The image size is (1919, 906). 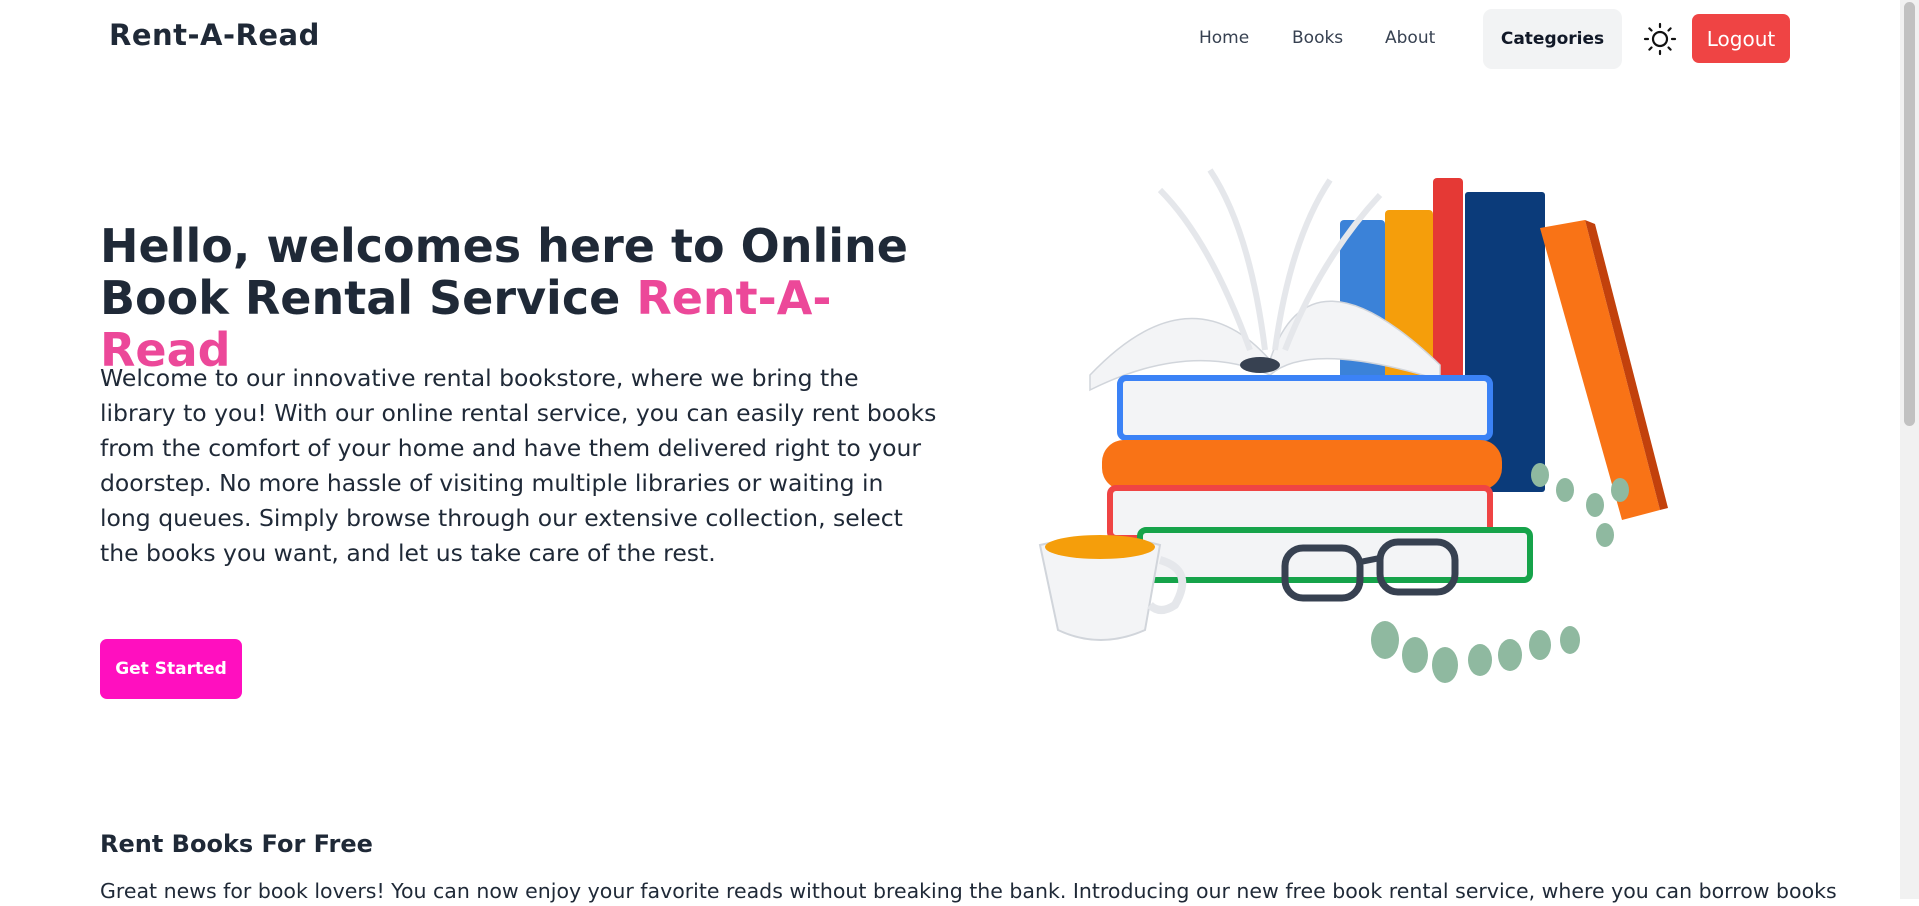 What do you see at coordinates (236, 844) in the screenshot?
I see `section-title: Rent Books For Free` at bounding box center [236, 844].